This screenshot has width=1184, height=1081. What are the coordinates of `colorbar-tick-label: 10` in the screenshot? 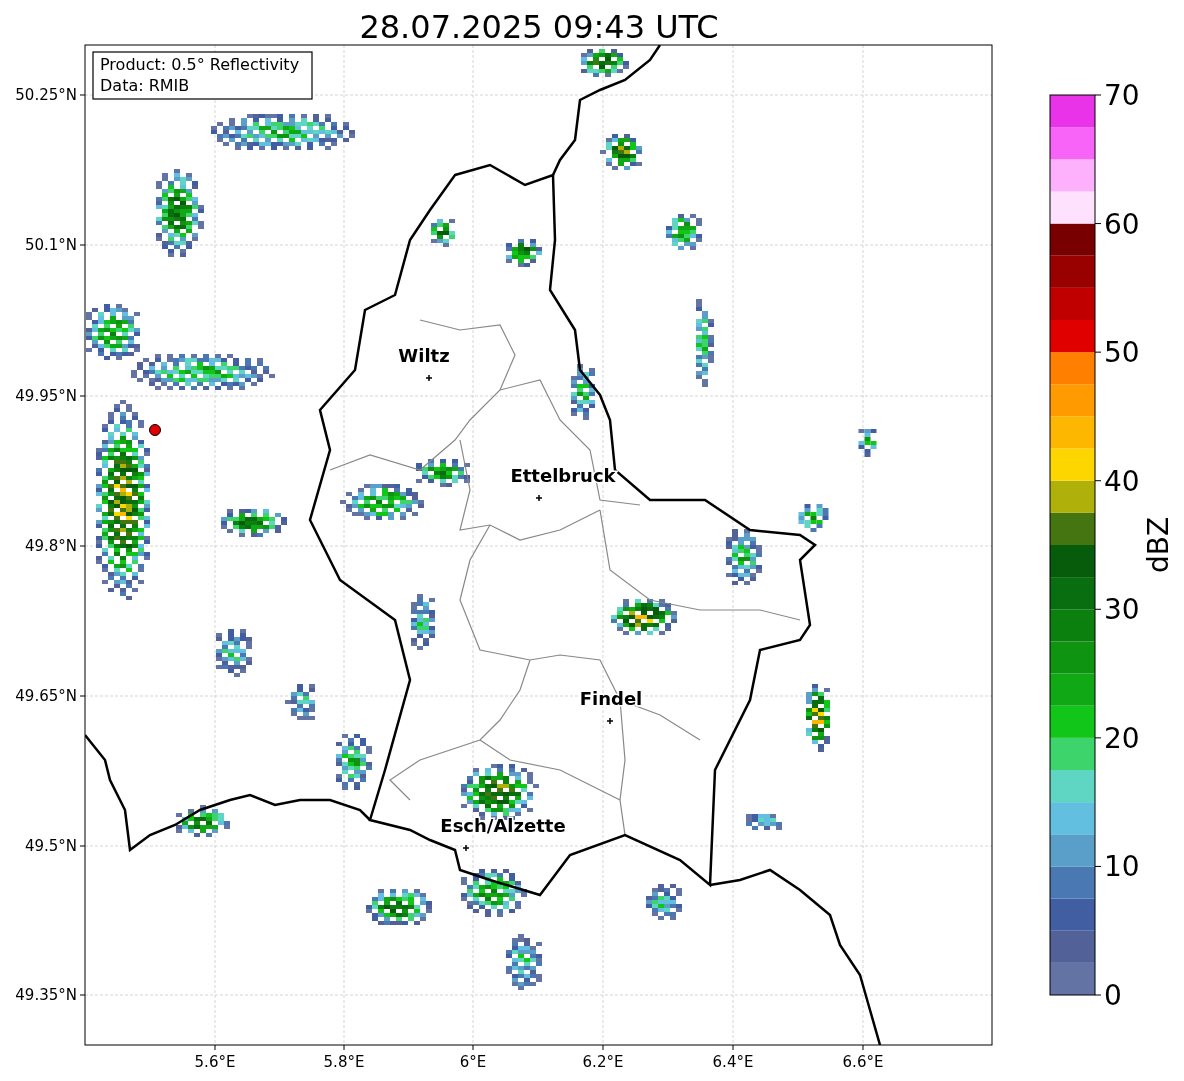 It's located at (1122, 867).